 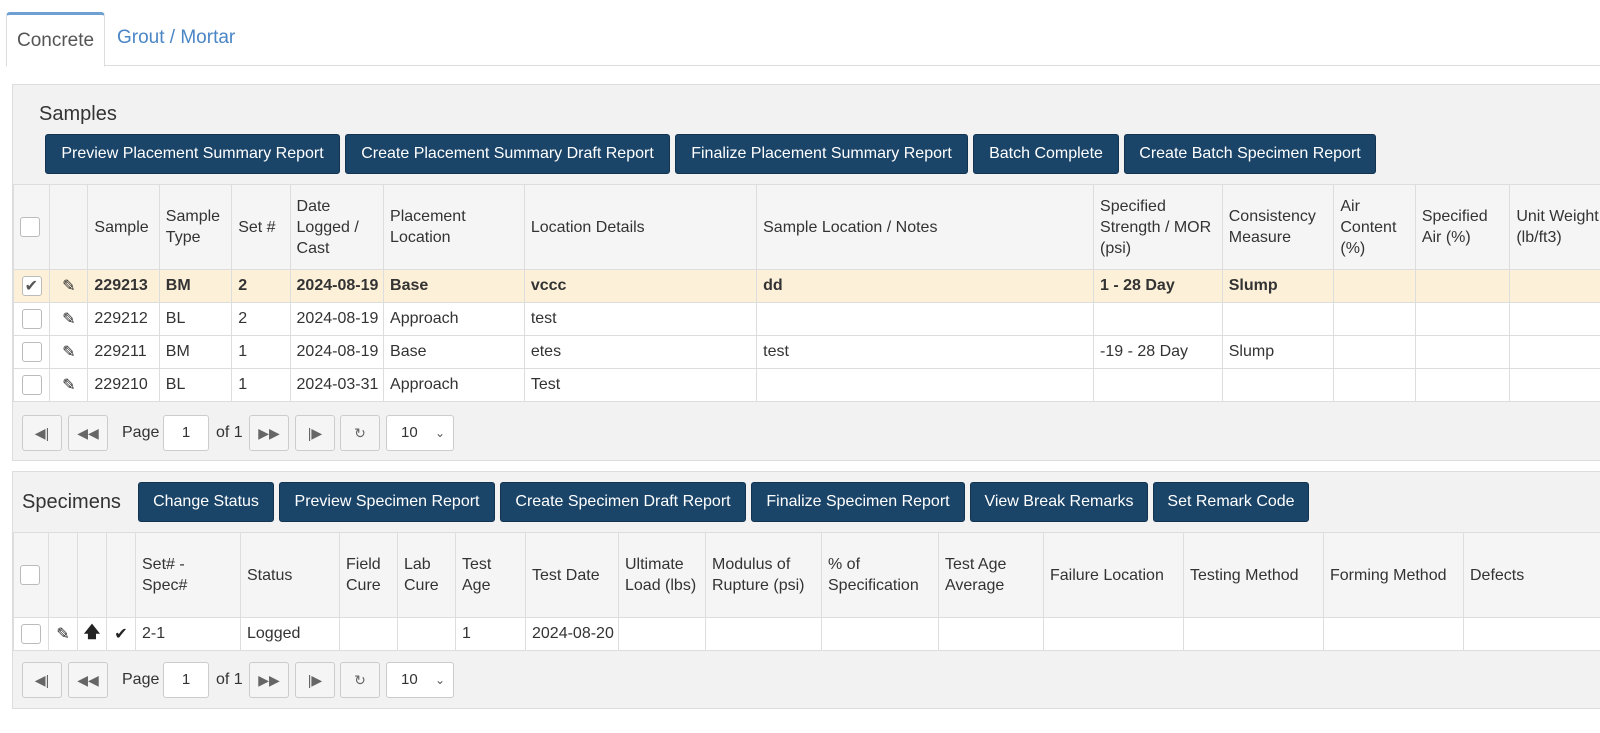 I want to click on sample-cell: 229212, so click(x=123, y=319).